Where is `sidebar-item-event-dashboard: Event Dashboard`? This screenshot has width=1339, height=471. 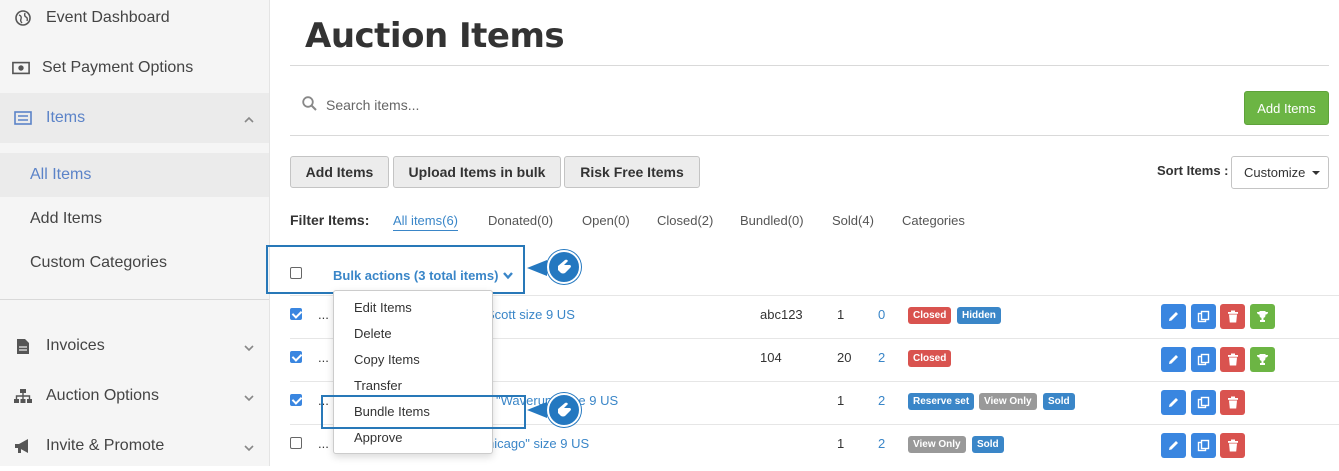
sidebar-item-event-dashboard: Event Dashboard is located at coordinates (134, 21).